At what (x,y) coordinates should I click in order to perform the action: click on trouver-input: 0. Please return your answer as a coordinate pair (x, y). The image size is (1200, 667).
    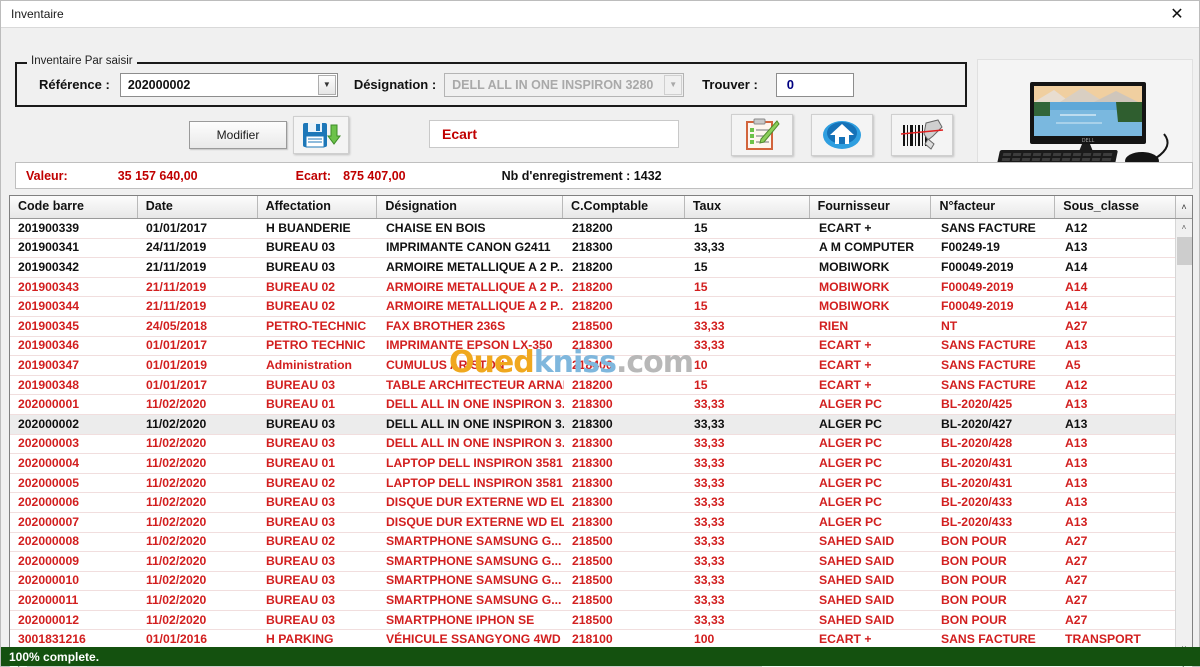
    Looking at the image, I should click on (814, 84).